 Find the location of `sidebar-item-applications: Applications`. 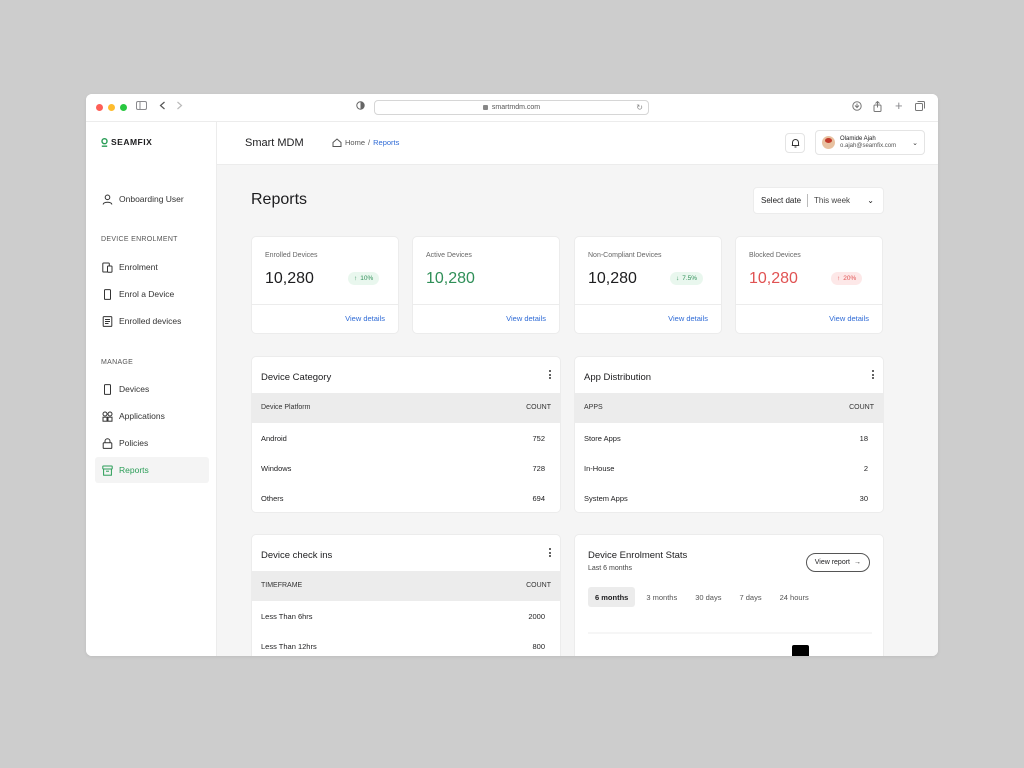

sidebar-item-applications: Applications is located at coordinates (152, 416).